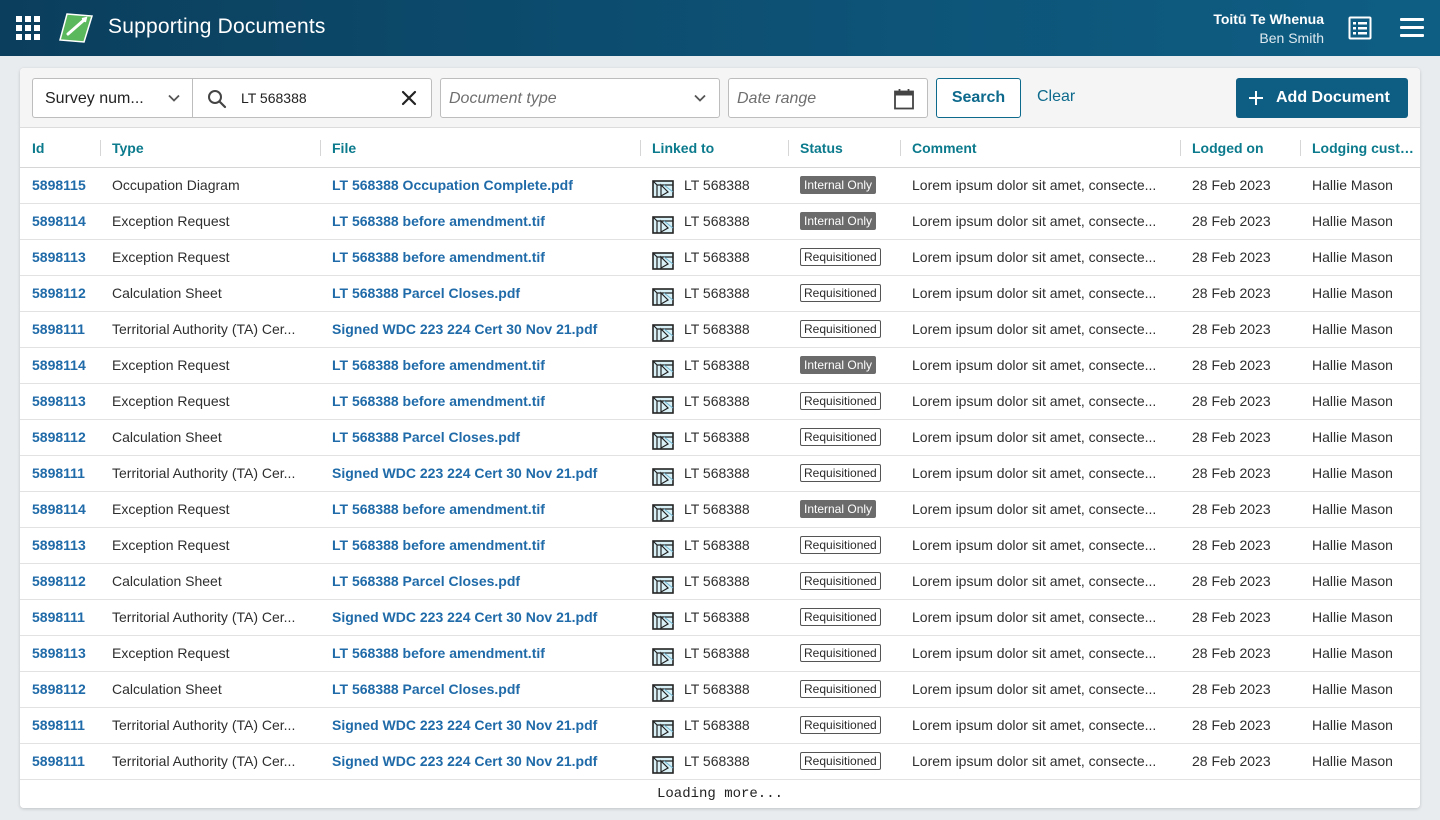  What do you see at coordinates (211, 148) in the screenshot?
I see `column-header-type: Type` at bounding box center [211, 148].